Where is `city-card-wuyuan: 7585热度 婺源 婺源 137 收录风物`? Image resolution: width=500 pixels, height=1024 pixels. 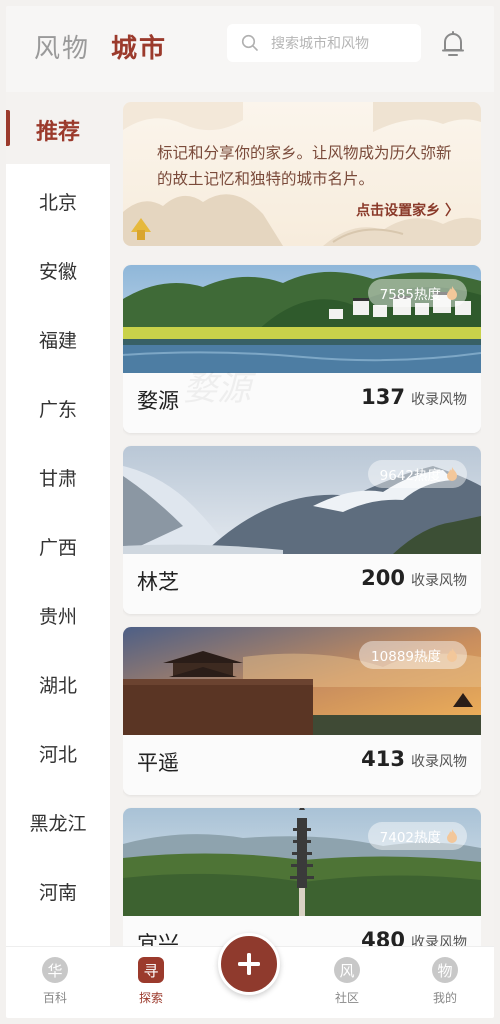
city-card-wuyuan: 7585热度 婺源 婺源 137 收录风物 is located at coordinates (302, 349).